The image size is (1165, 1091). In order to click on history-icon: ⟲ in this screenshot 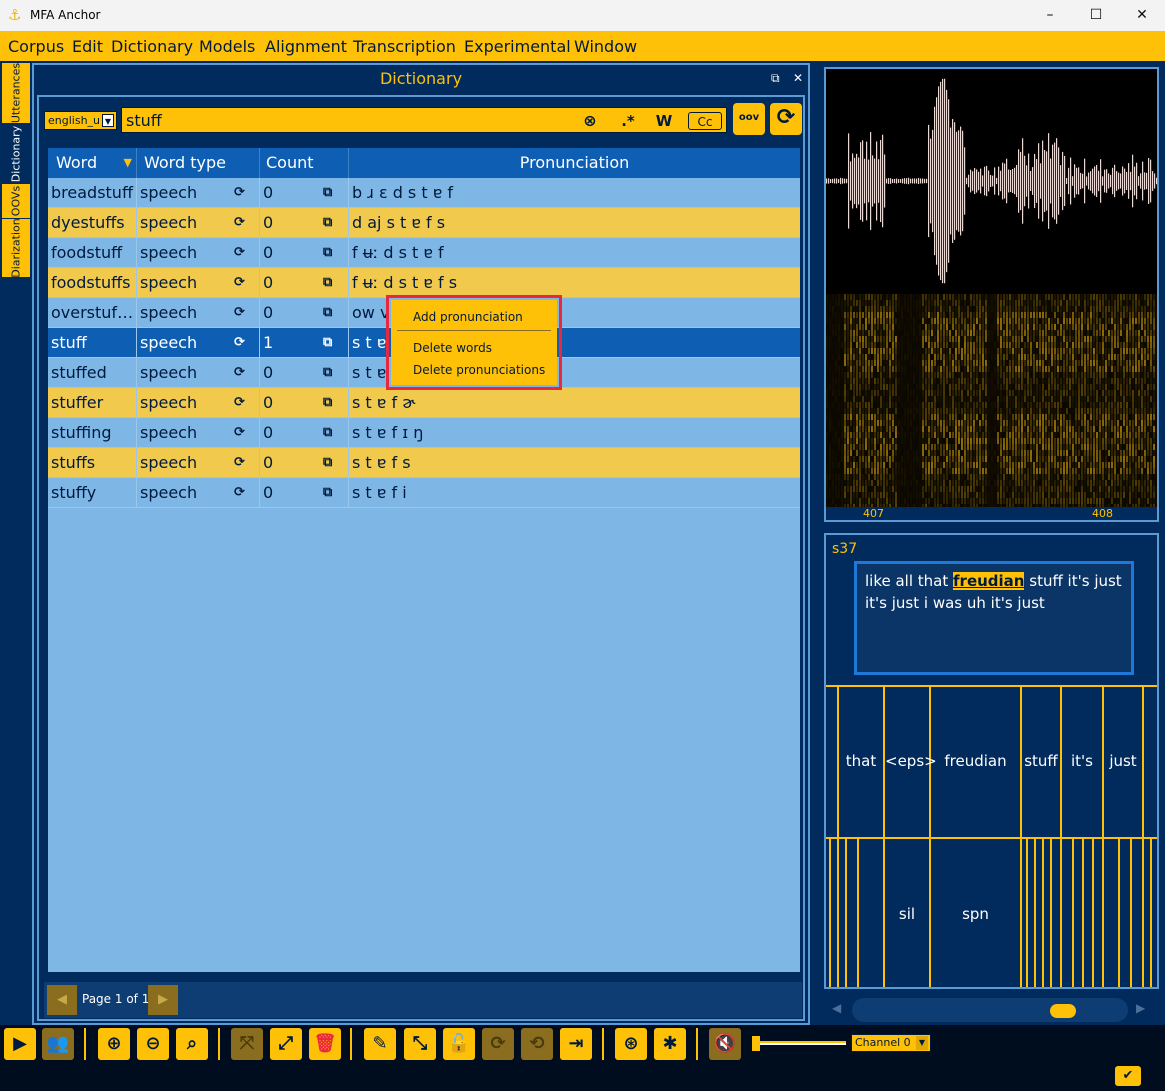, I will do `click(537, 1044)`.